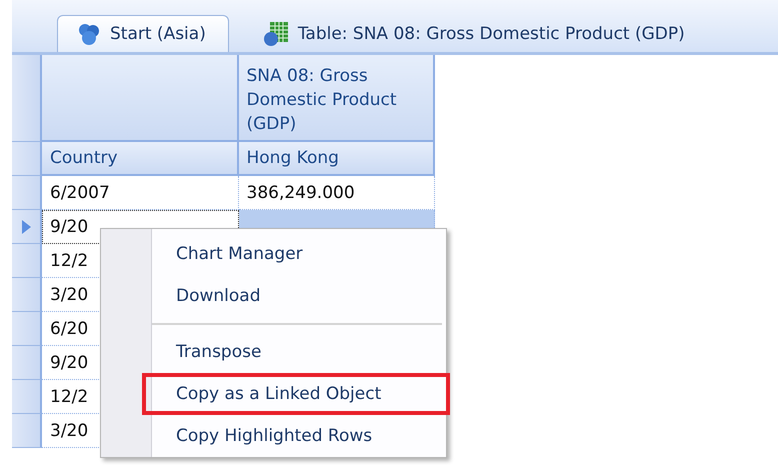  What do you see at coordinates (276, 34) in the screenshot?
I see `table-icon` at bounding box center [276, 34].